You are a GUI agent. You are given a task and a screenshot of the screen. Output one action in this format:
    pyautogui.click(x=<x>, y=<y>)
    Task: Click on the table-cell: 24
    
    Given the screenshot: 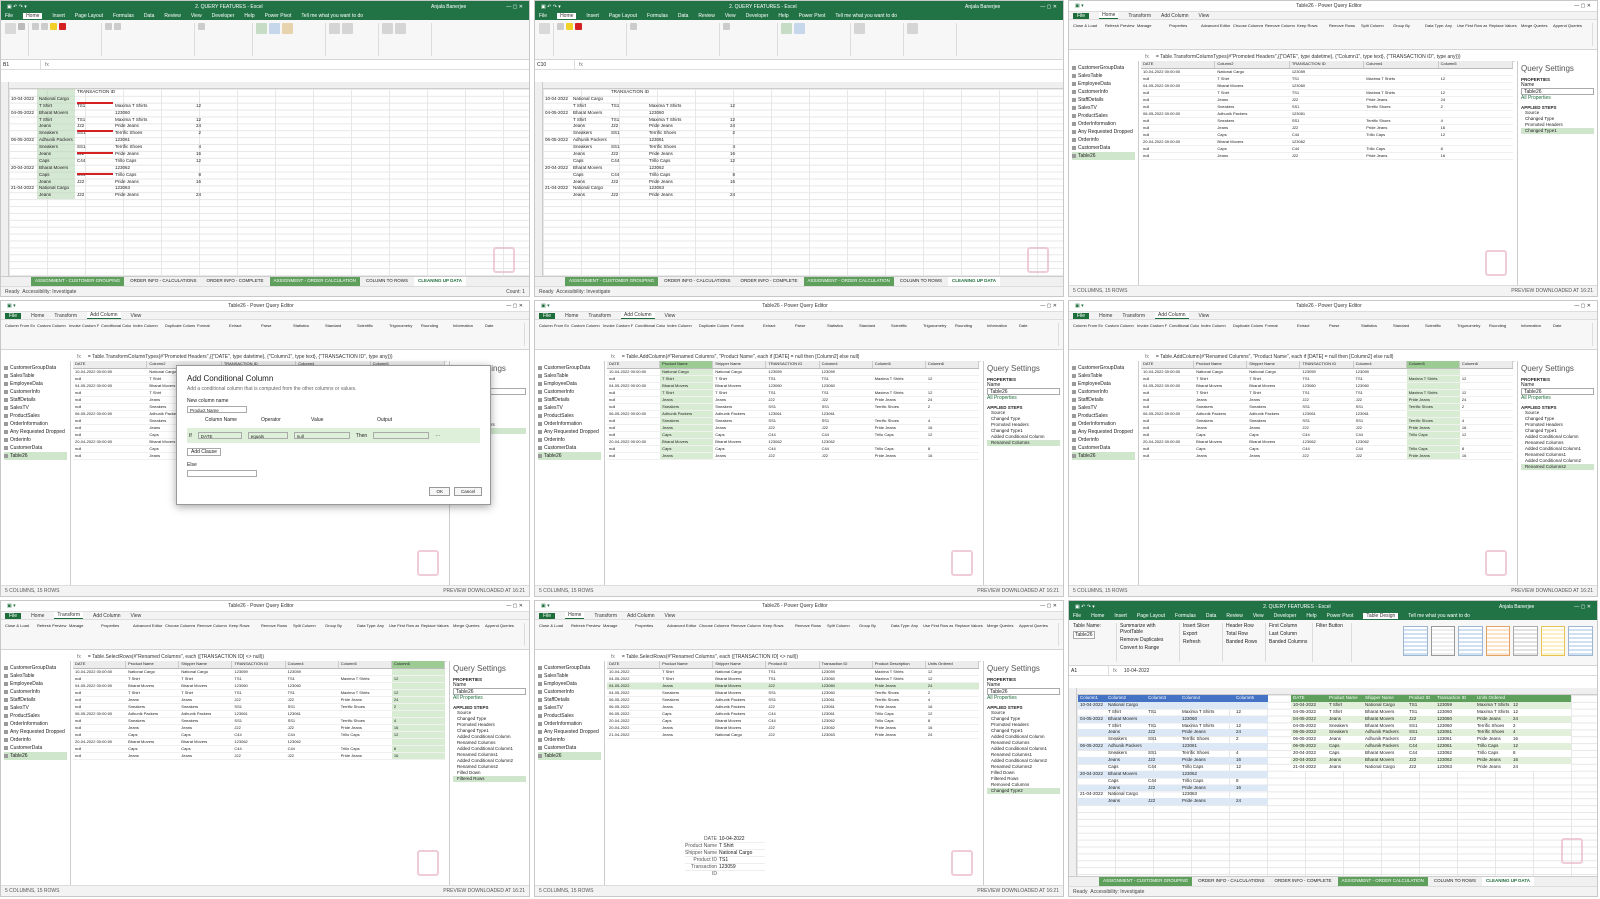 What is the action you would take?
    pyautogui.click(x=1245, y=801)
    